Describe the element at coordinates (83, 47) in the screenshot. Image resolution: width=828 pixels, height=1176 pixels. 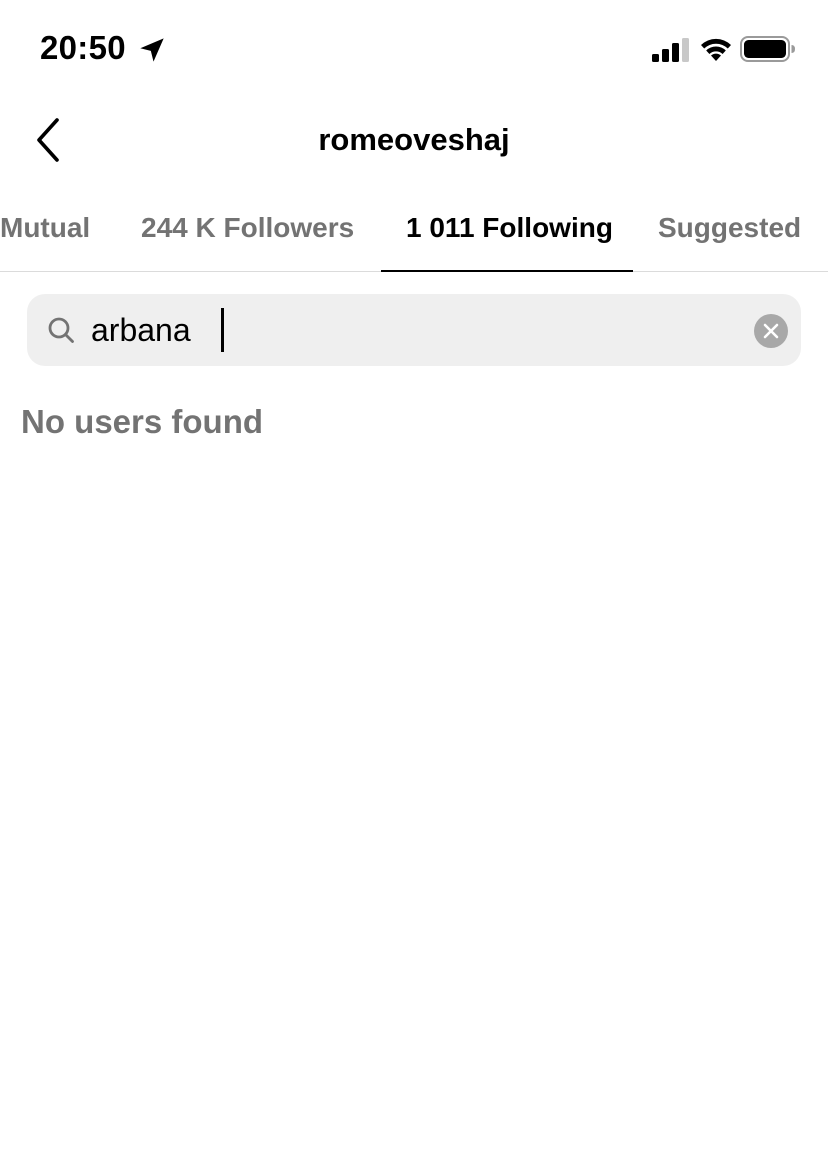
I see `status-time: 20:50` at that location.